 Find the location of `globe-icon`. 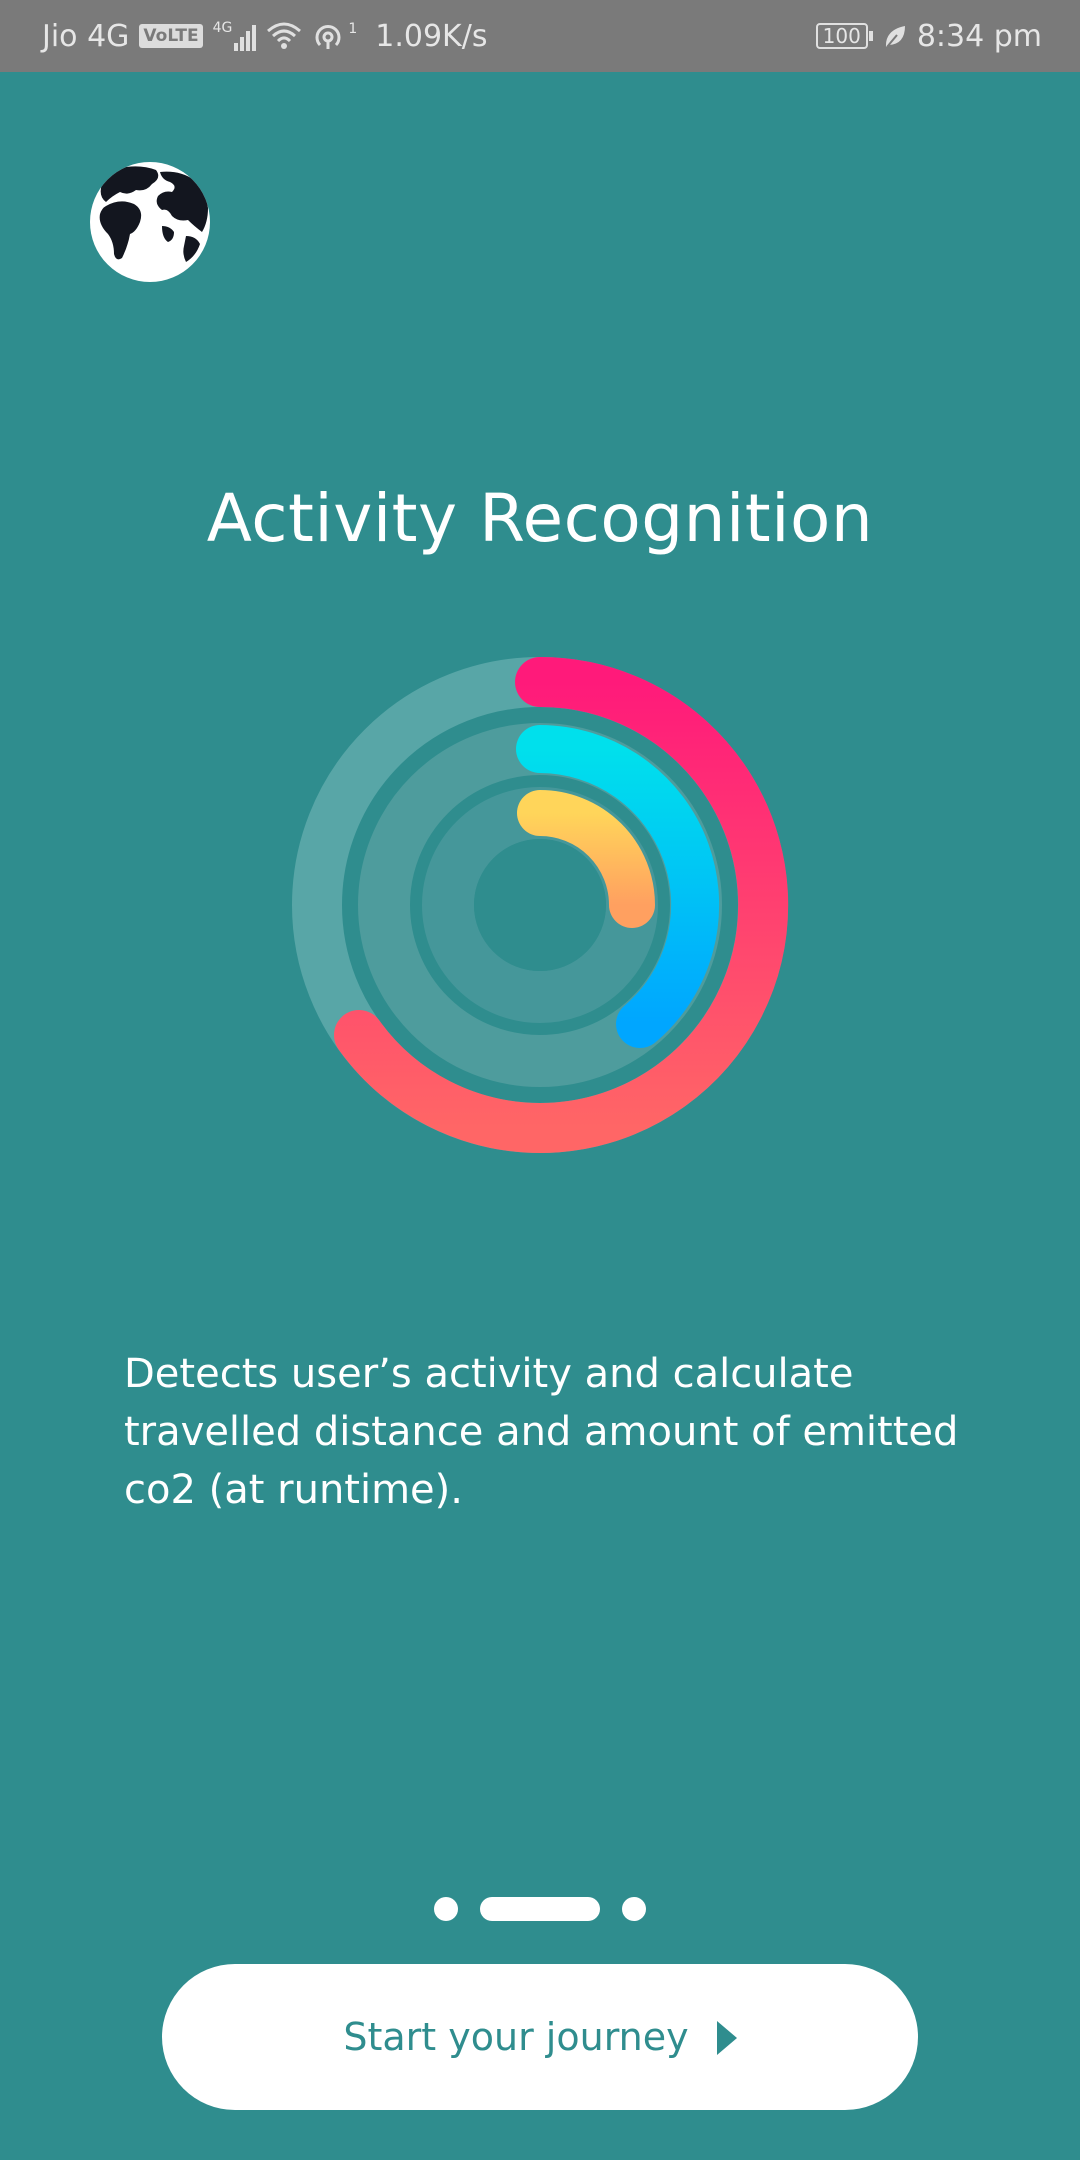

globe-icon is located at coordinates (150, 222).